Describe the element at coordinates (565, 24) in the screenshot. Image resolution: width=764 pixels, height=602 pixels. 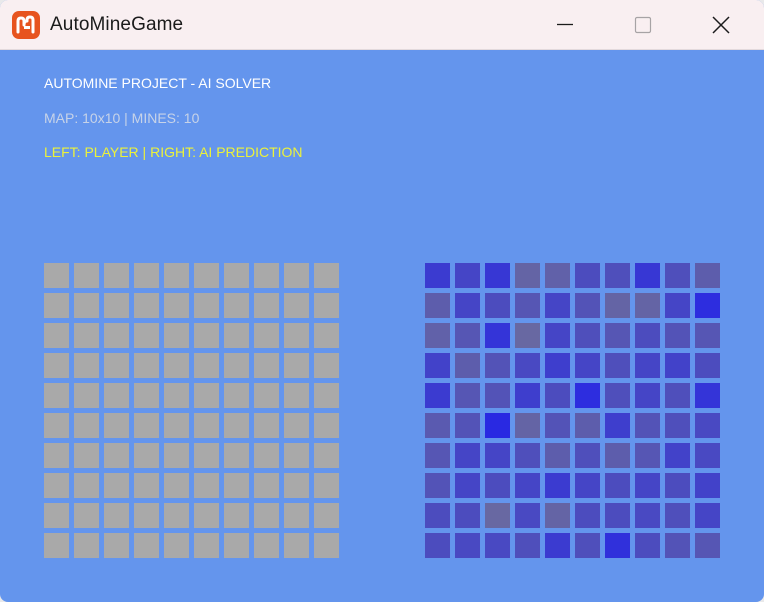
I see `minimize-button` at that location.